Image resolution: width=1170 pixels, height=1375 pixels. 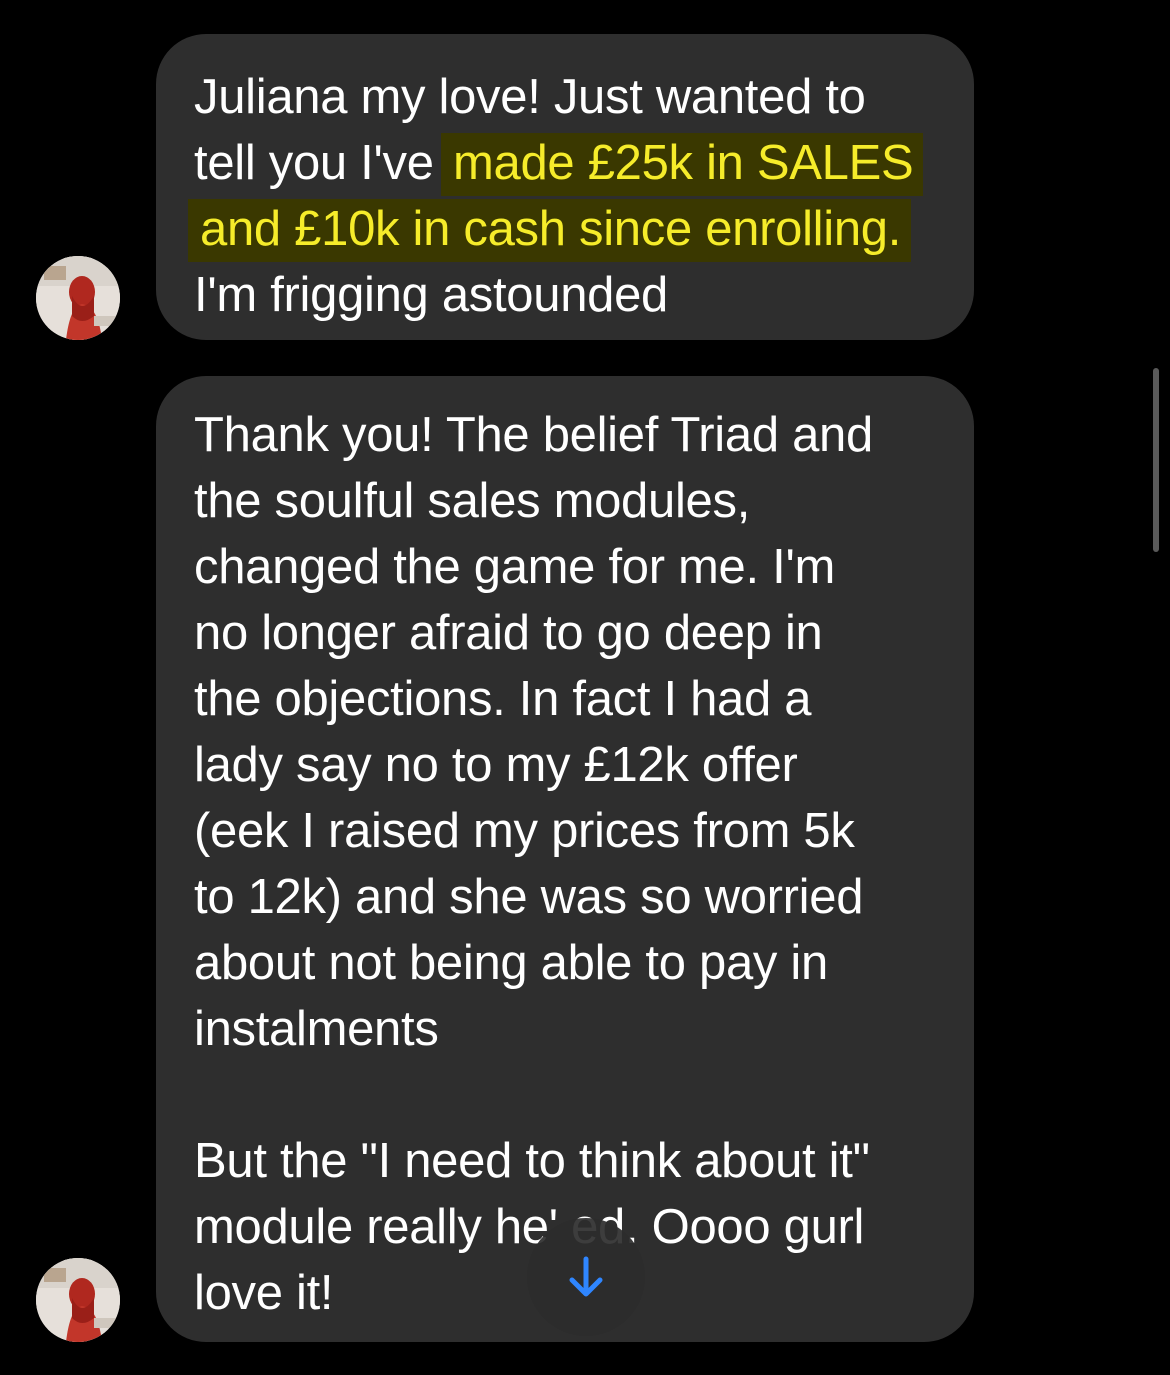 I want to click on message-line: the objections. In fact I had a, so click(x=503, y=699).